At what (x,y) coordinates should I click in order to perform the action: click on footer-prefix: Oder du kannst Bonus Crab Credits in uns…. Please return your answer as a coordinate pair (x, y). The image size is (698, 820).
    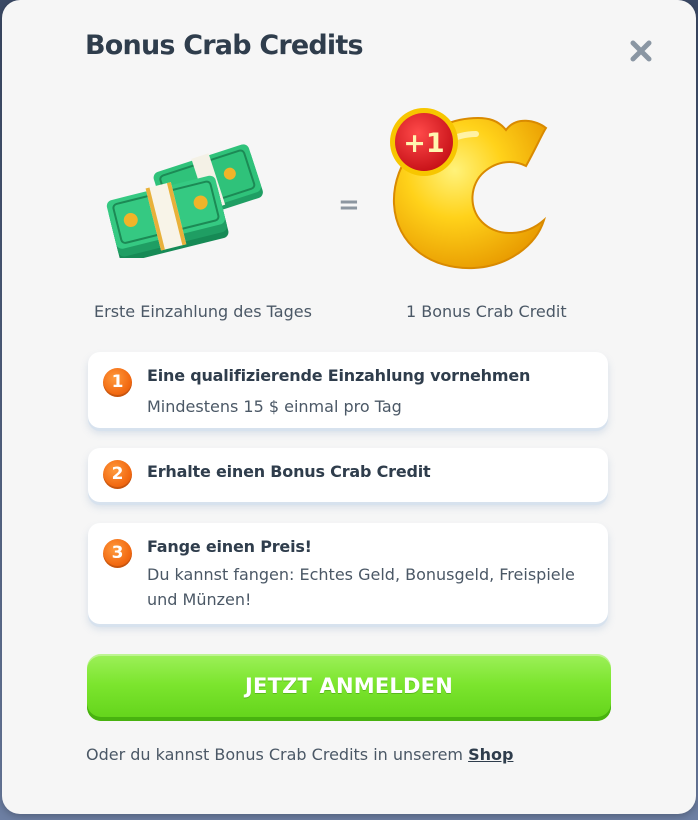
    Looking at the image, I should click on (277, 754).